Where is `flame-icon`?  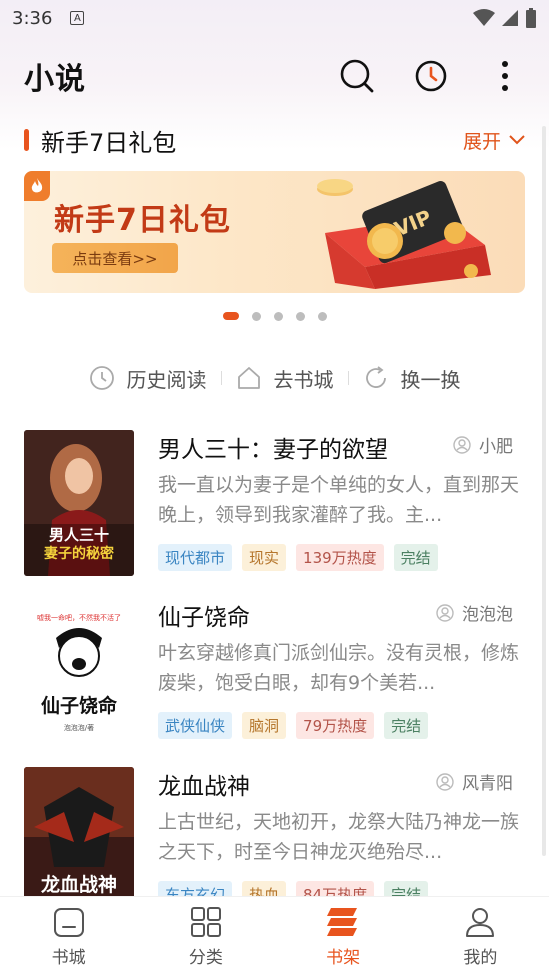
flame-icon is located at coordinates (37, 185).